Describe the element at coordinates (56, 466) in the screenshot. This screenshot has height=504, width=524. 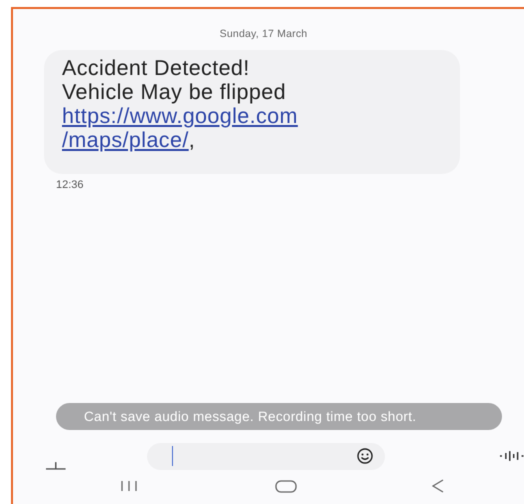
I see `plus-icon` at that location.